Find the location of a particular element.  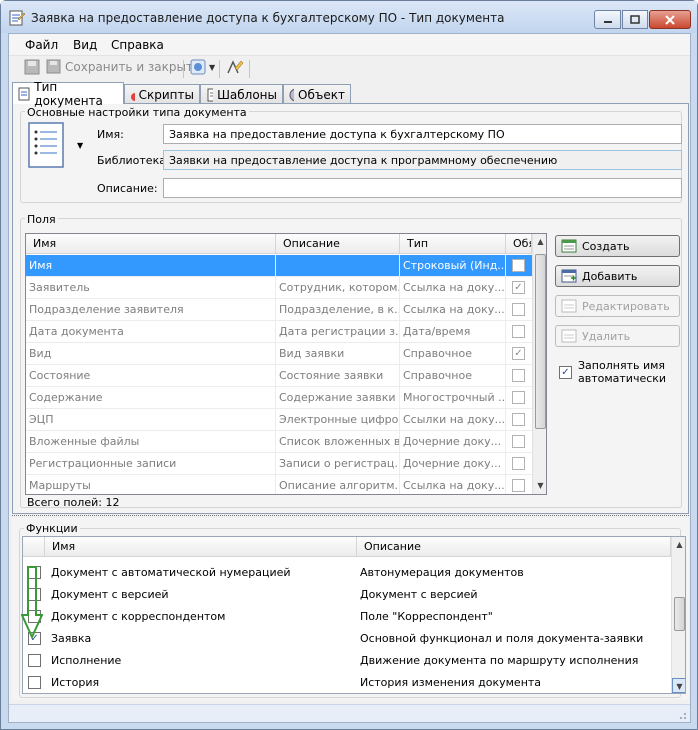

menu-view: Вид is located at coordinates (85, 45).